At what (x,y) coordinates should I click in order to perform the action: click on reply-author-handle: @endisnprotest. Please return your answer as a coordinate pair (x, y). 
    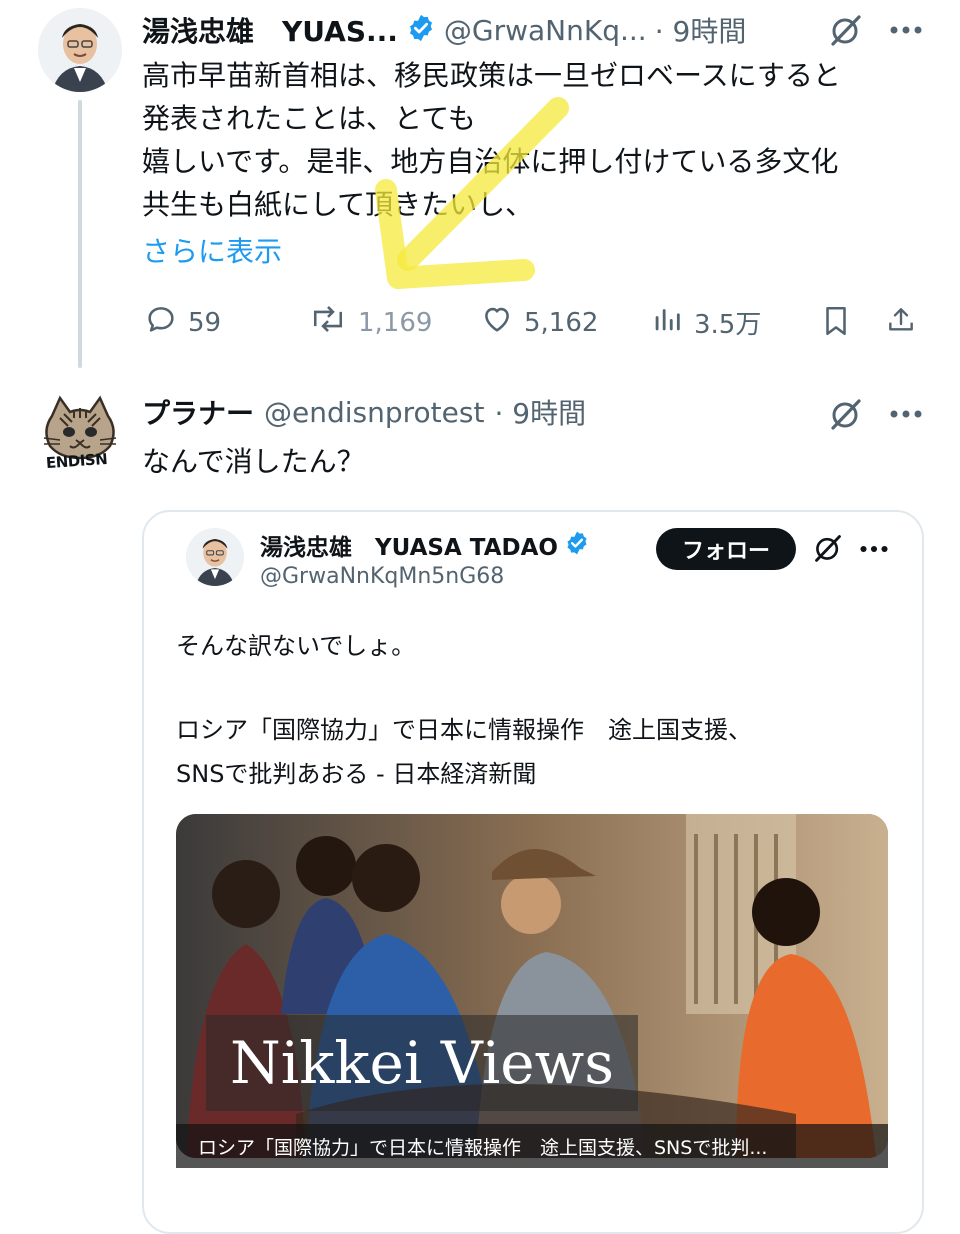
    Looking at the image, I should click on (374, 412).